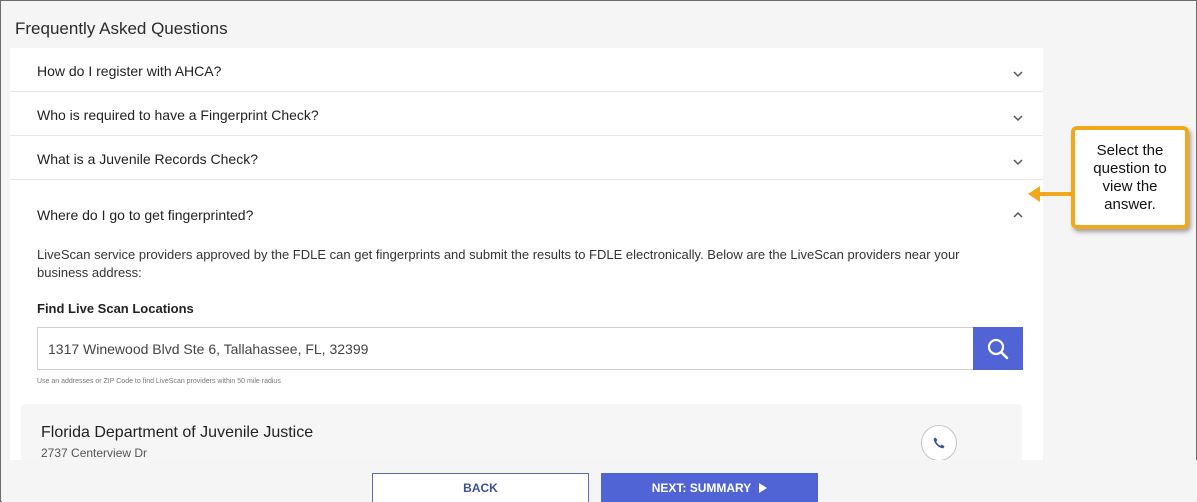 The image size is (1197, 502). What do you see at coordinates (129, 71) in the screenshot?
I see `faq-question-label: How do I register with AHCA?` at bounding box center [129, 71].